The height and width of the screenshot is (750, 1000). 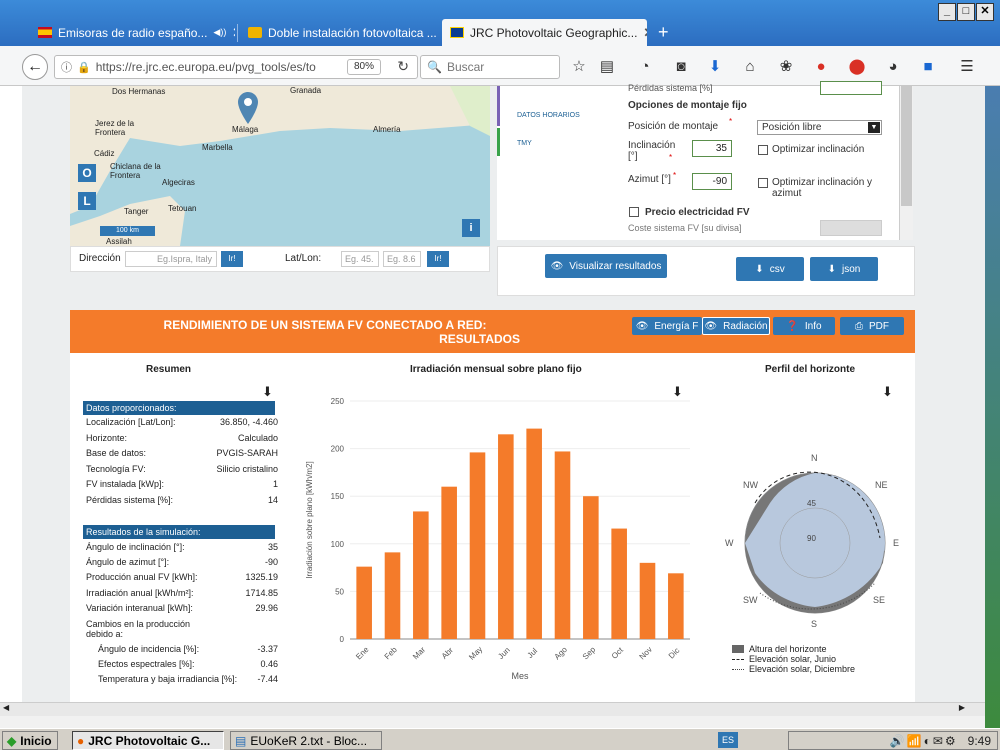 What do you see at coordinates (138, 629) in the screenshot?
I see `cambios-label: Cambios en la producción debido a:` at bounding box center [138, 629].